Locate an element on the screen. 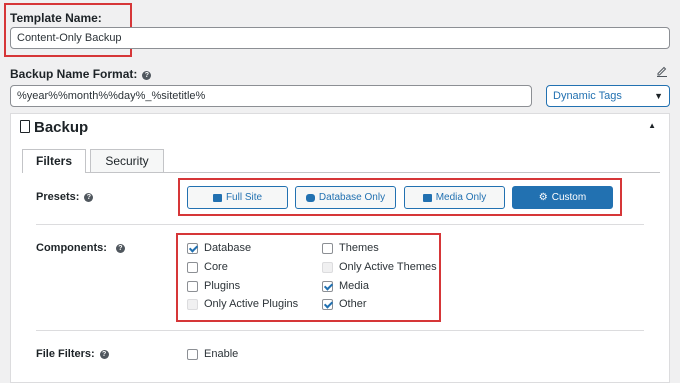 Image resolution: width=680 pixels, height=383 pixels. backup-name-format-text: Backup Name Format: is located at coordinates (74, 74).